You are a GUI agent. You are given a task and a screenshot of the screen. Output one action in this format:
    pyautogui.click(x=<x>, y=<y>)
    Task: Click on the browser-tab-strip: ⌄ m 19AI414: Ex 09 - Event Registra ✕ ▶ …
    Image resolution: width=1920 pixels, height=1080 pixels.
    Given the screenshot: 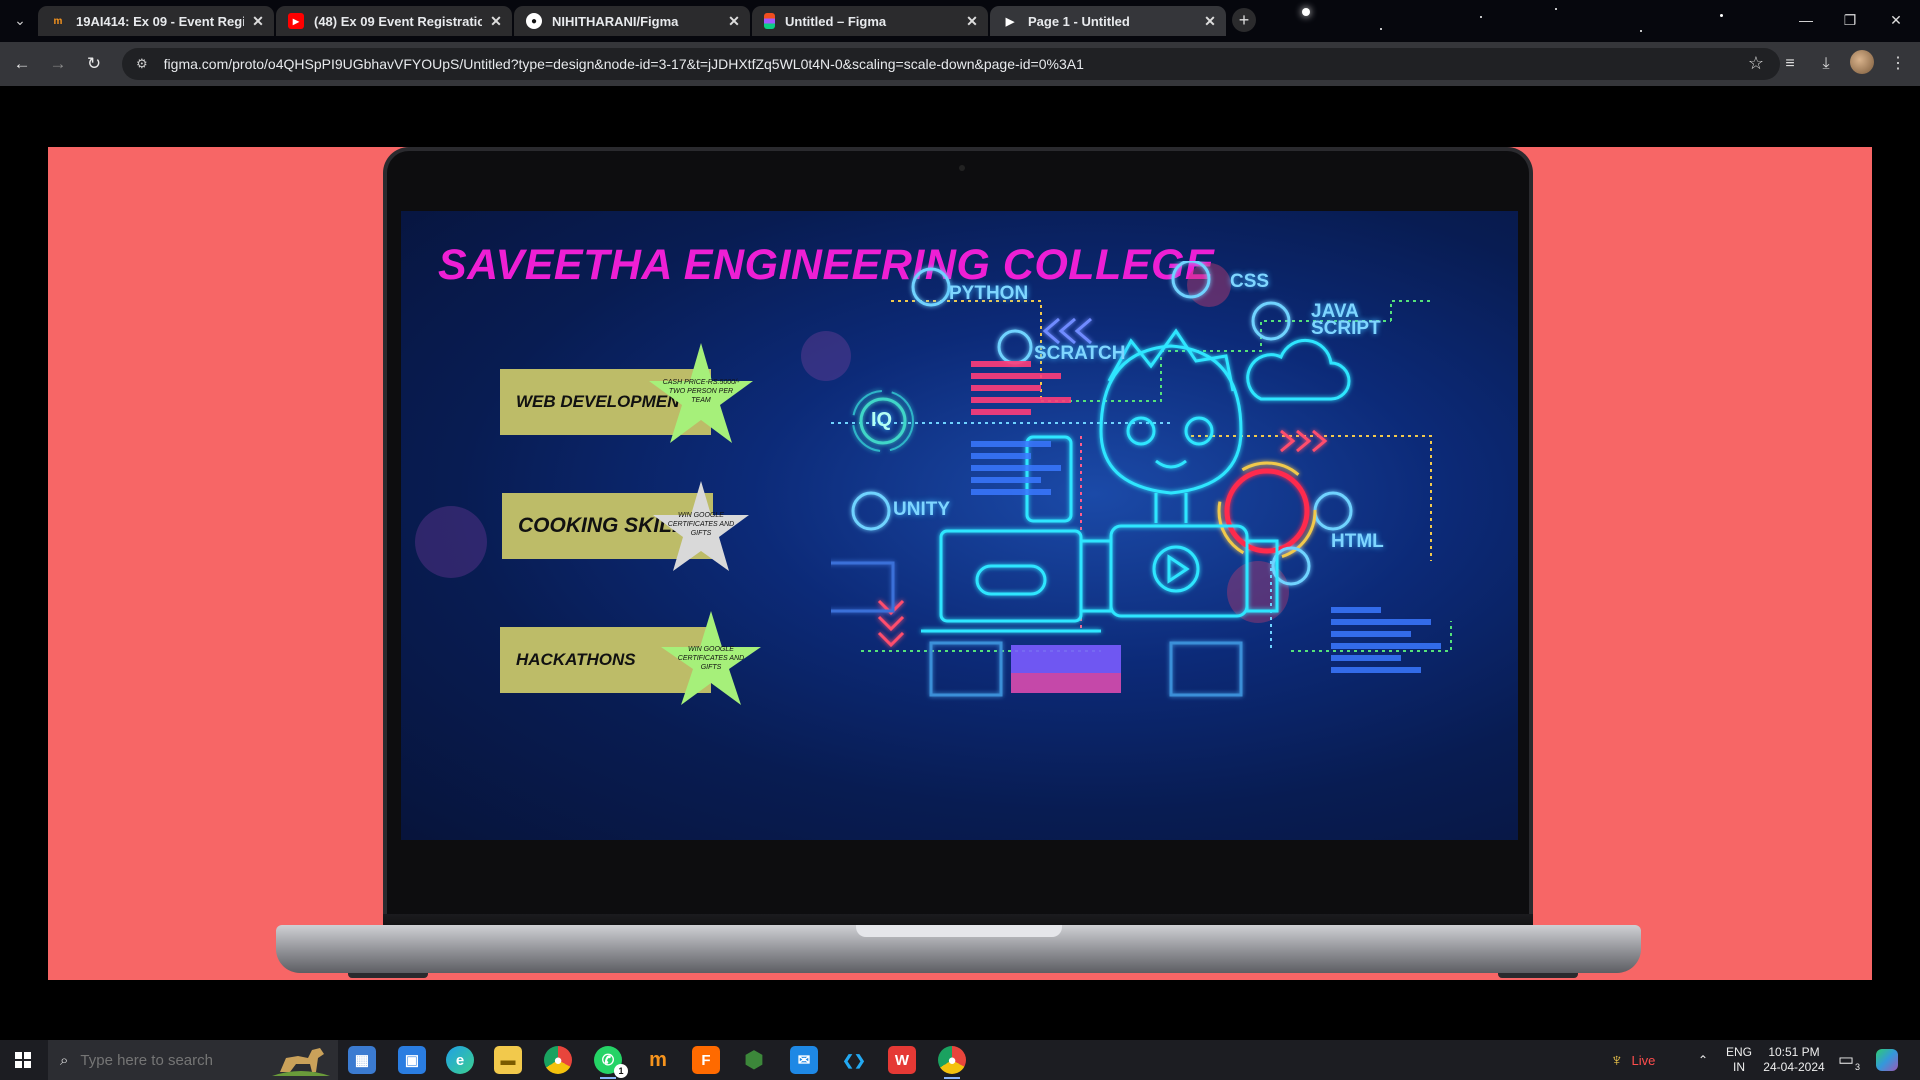 What is the action you would take?
    pyautogui.click(x=960, y=21)
    